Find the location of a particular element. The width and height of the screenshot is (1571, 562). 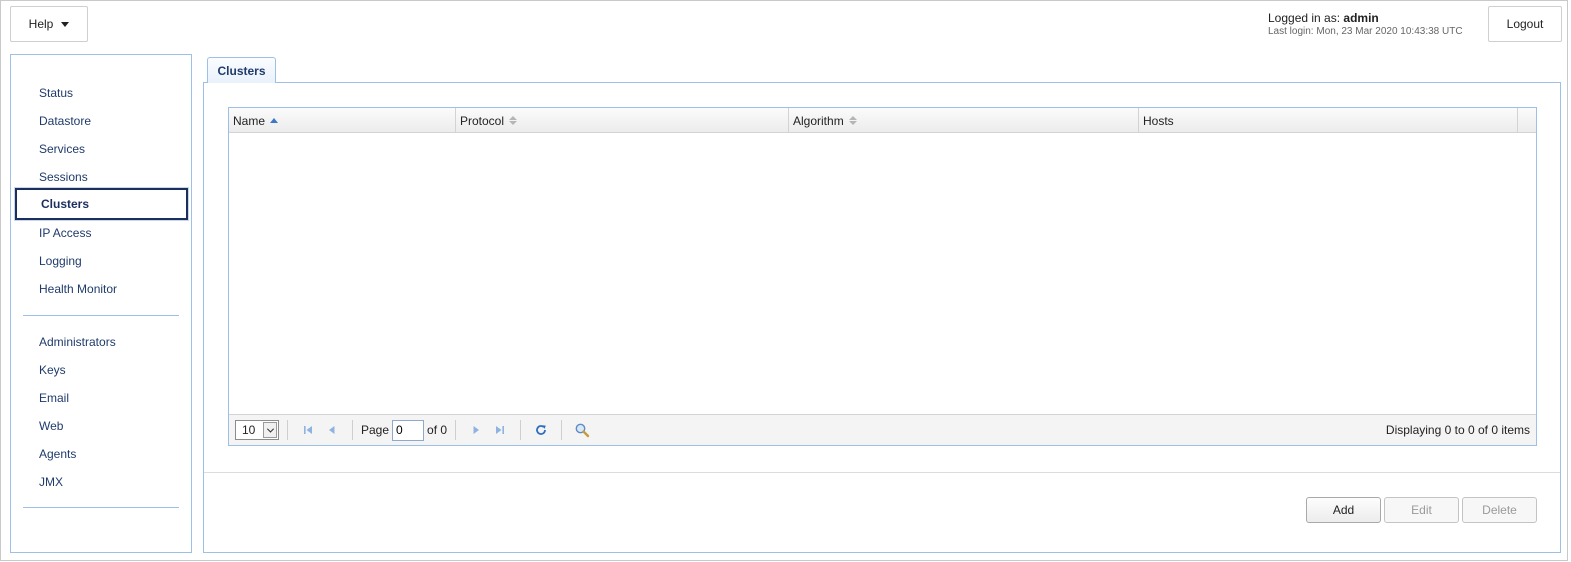

last-page-icon is located at coordinates (500, 430).